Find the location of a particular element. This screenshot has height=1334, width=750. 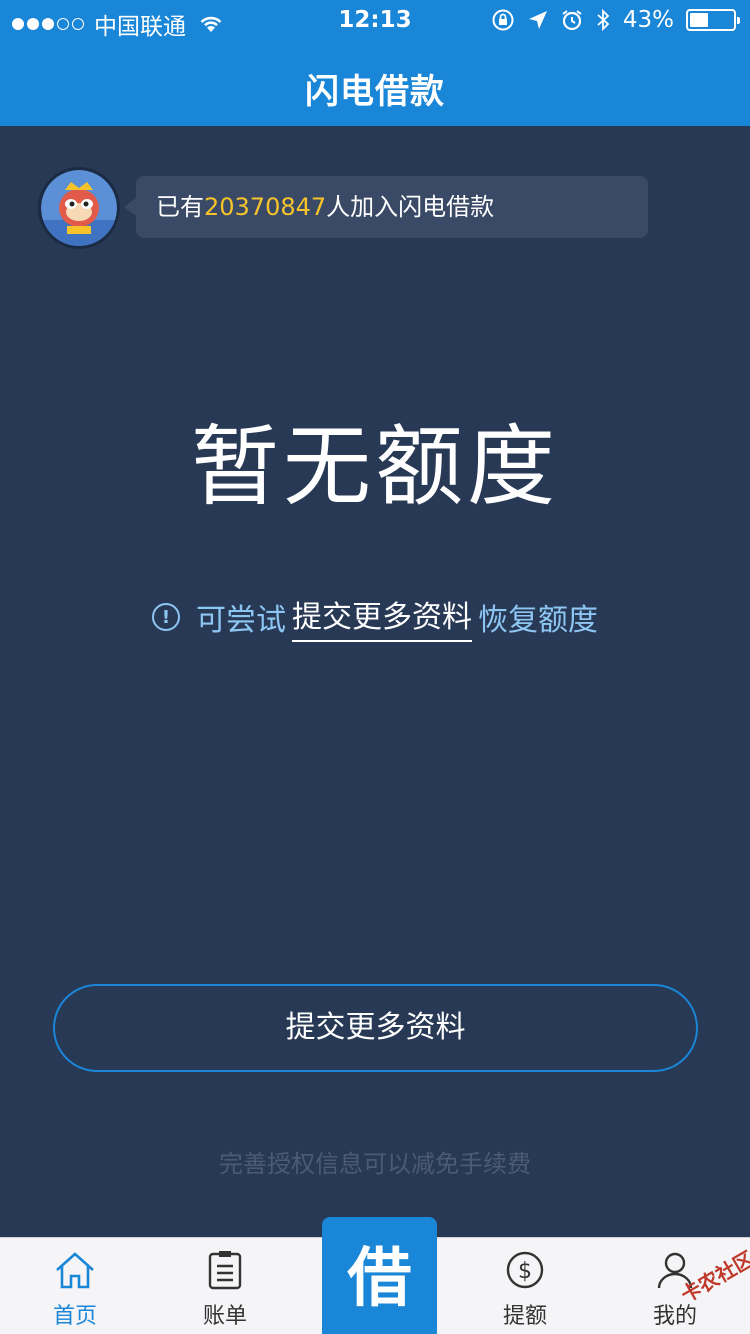

tab-bill: 账单 is located at coordinates (225, 1286).